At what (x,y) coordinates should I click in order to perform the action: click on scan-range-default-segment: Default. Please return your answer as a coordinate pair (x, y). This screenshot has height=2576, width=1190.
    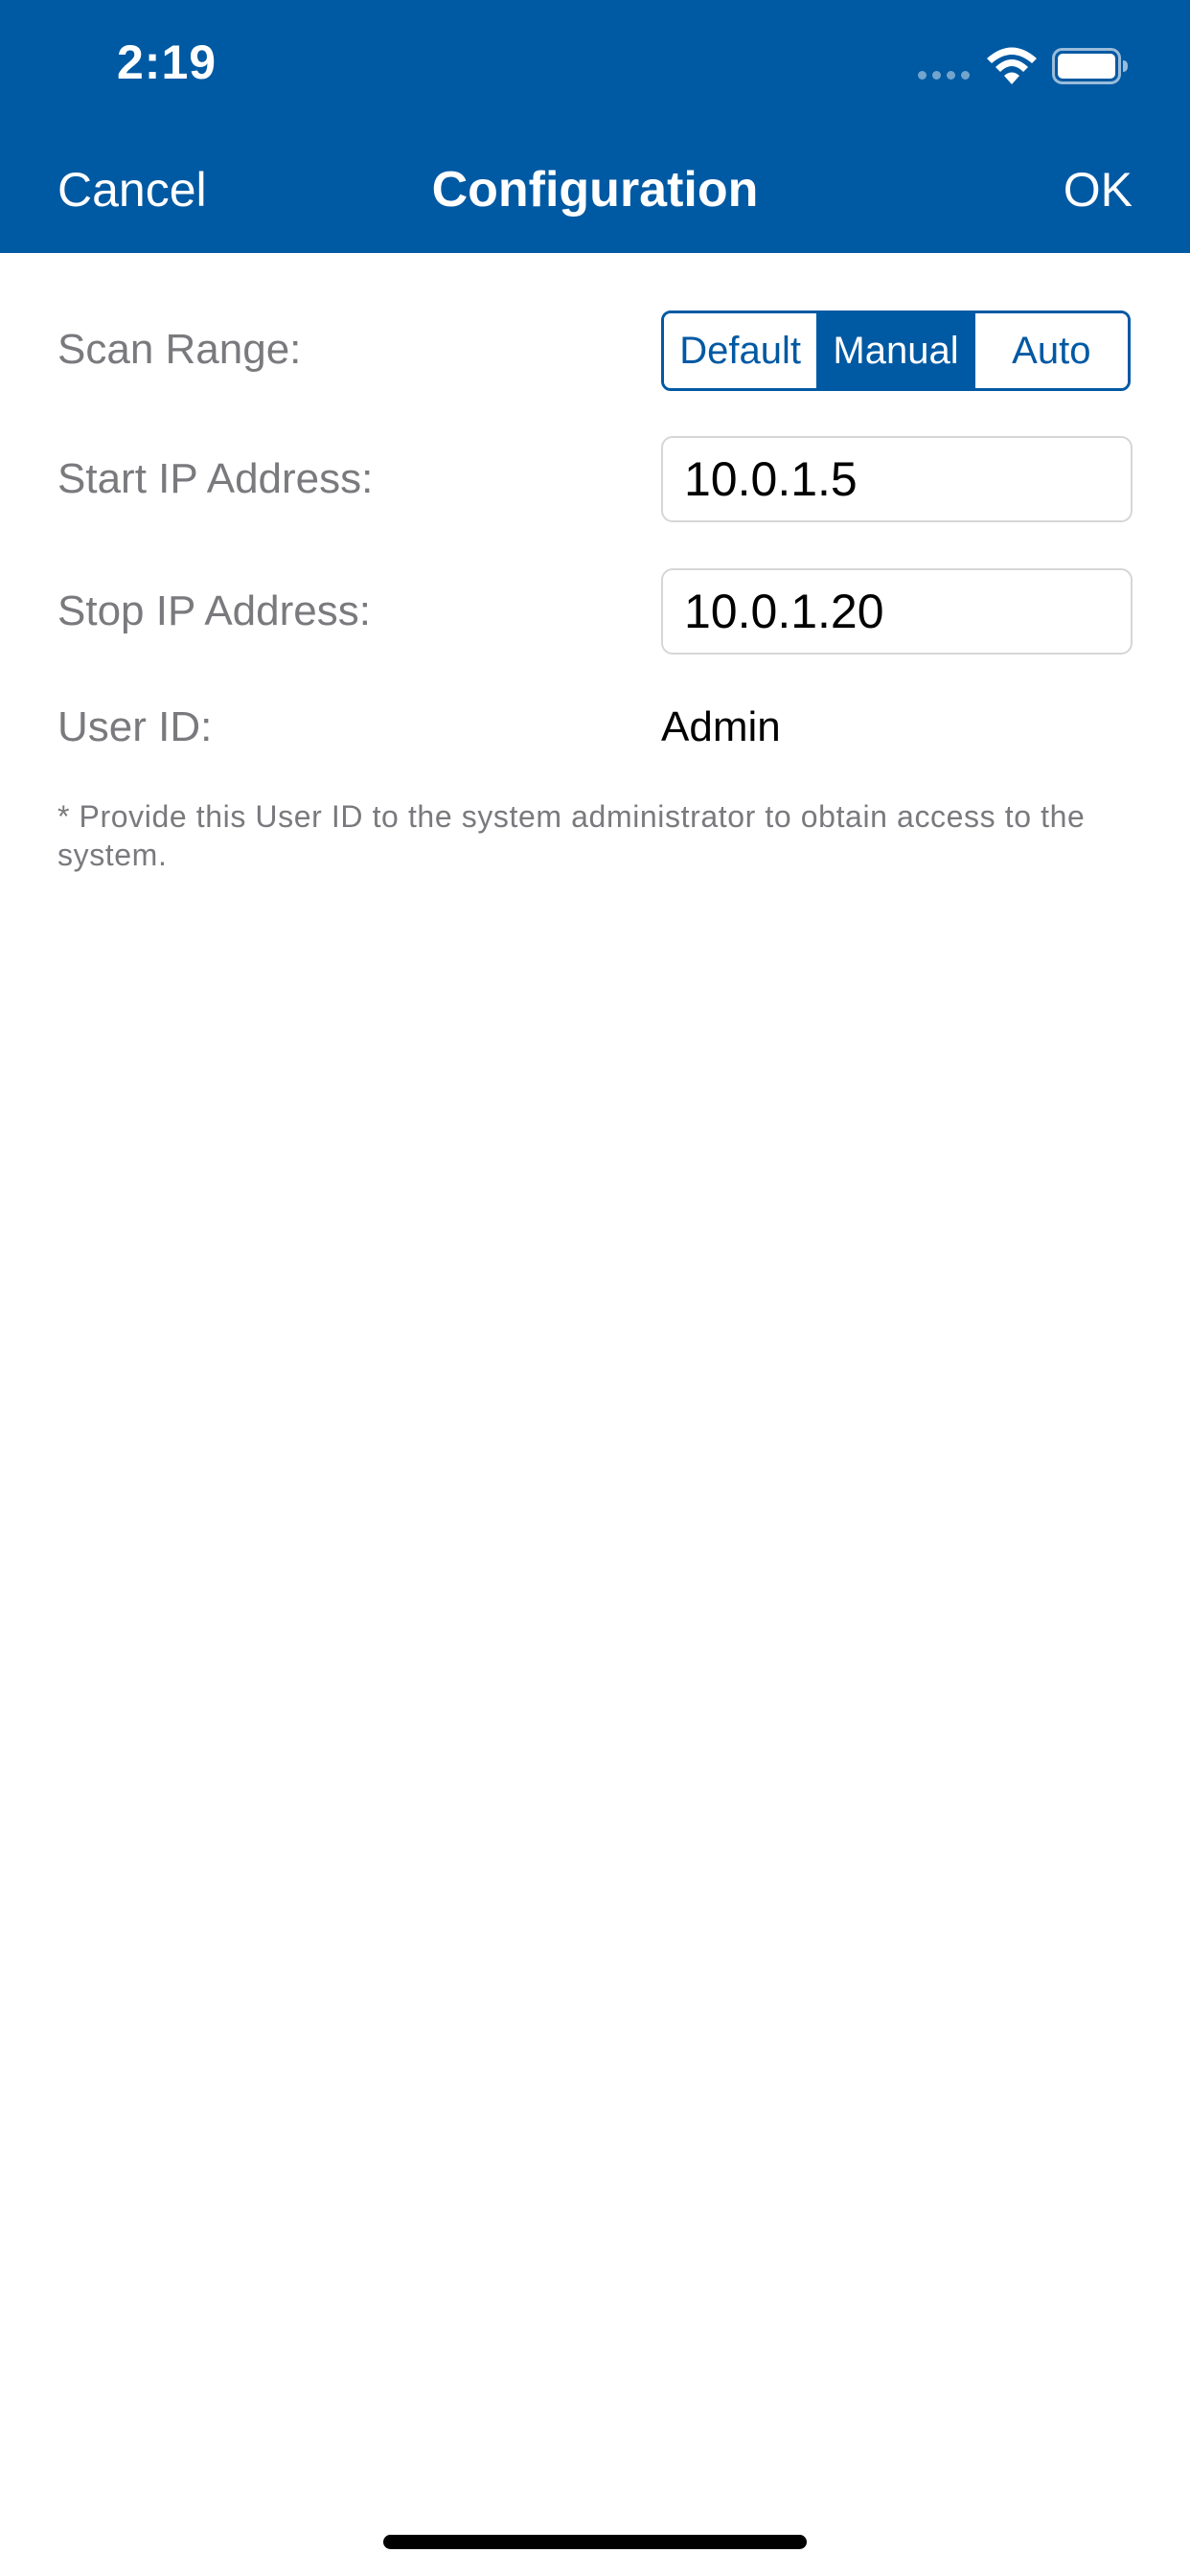
    Looking at the image, I should click on (742, 350).